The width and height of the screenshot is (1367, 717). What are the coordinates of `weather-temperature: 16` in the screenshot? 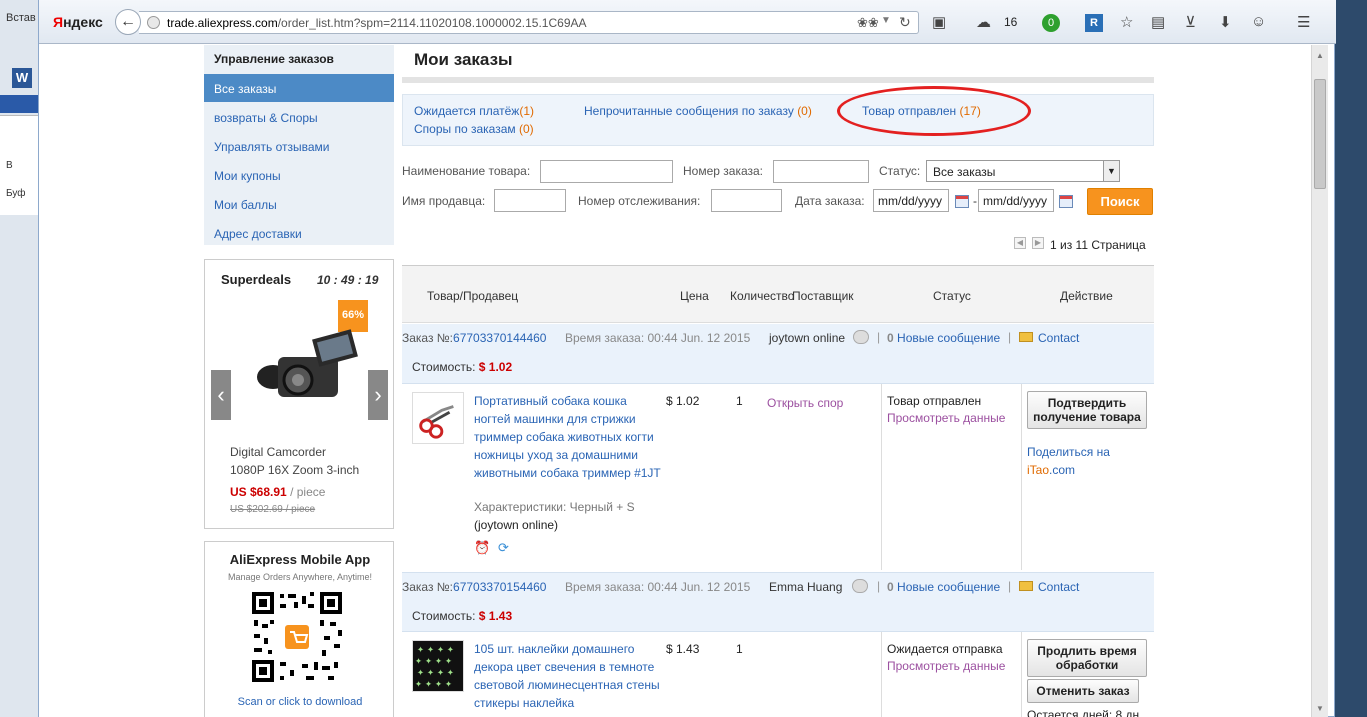 It's located at (1010, 22).